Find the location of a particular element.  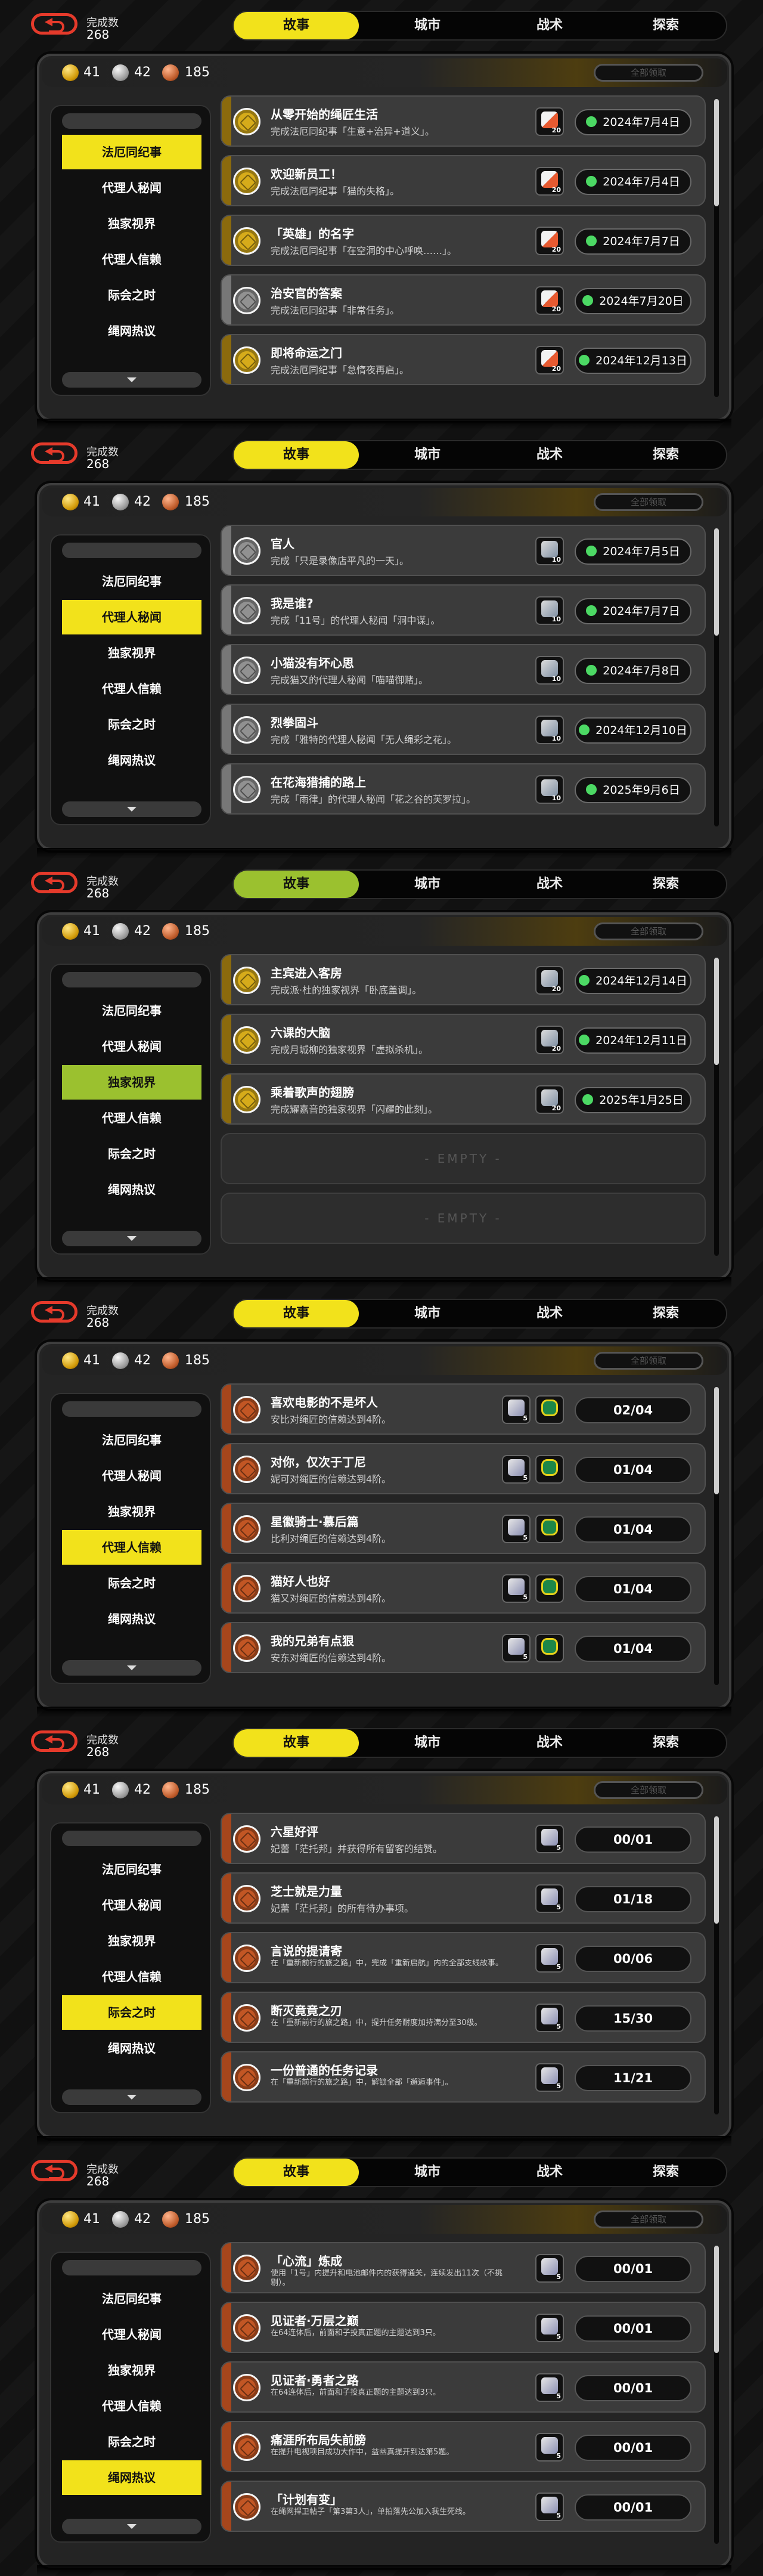

achievement-row: 芝士就是力量 妃蕾「茫托邦」的所有待办事项。 5 01/18 is located at coordinates (463, 1898).